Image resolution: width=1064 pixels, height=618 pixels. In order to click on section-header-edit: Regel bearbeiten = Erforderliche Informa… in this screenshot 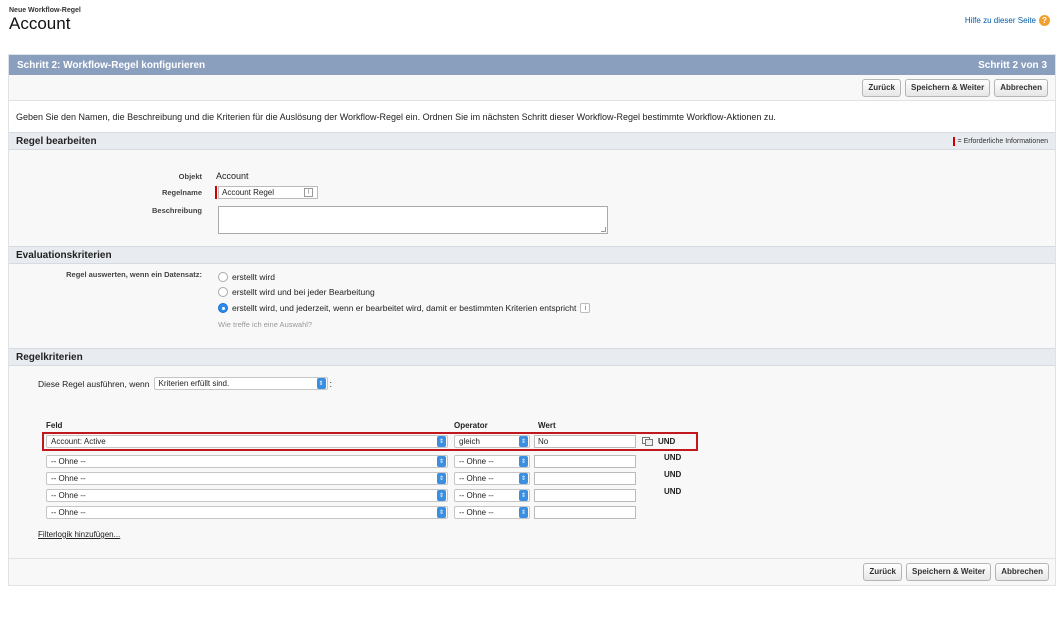, I will do `click(532, 141)`.